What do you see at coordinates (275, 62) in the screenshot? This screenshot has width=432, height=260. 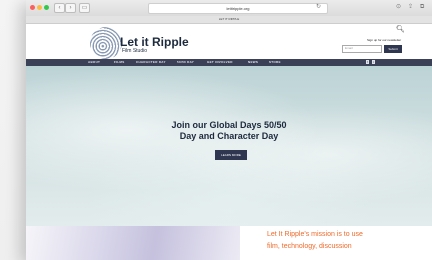 I see `nav-item-store: STORE` at bounding box center [275, 62].